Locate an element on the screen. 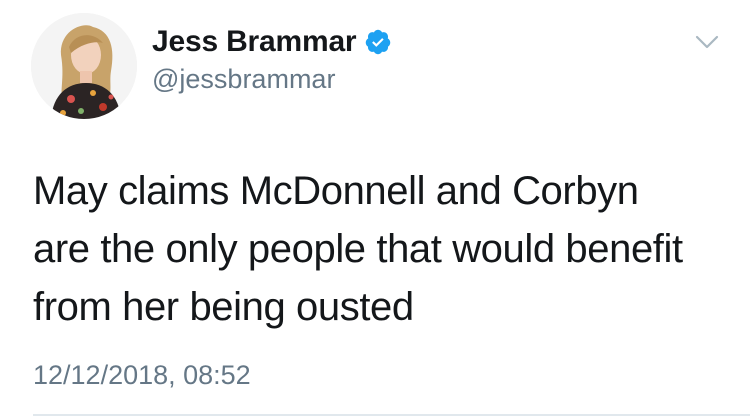  avatar is located at coordinates (84, 66).